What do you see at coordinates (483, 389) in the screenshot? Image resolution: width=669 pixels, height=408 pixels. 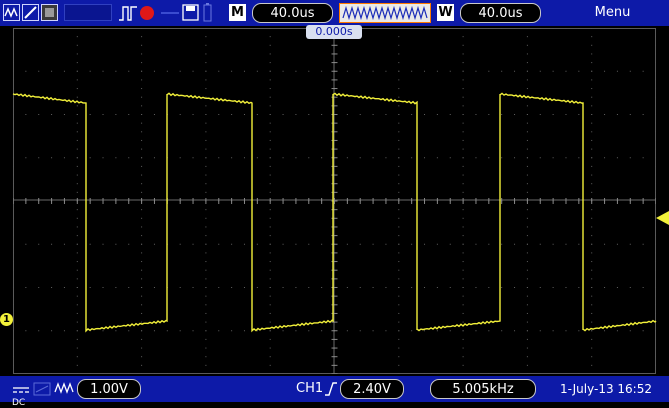 I see `frequency-counter: 5.005kHz` at bounding box center [483, 389].